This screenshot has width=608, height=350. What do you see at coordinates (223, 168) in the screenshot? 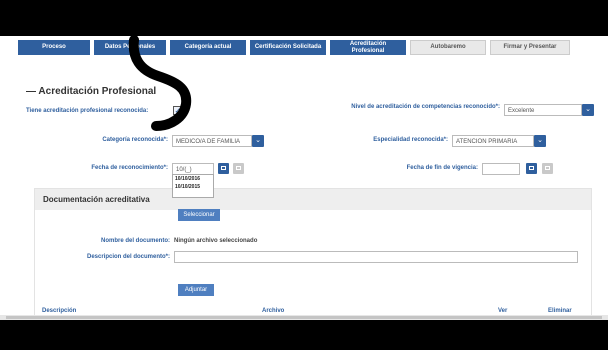
I see `calendar-icon` at bounding box center [223, 168].